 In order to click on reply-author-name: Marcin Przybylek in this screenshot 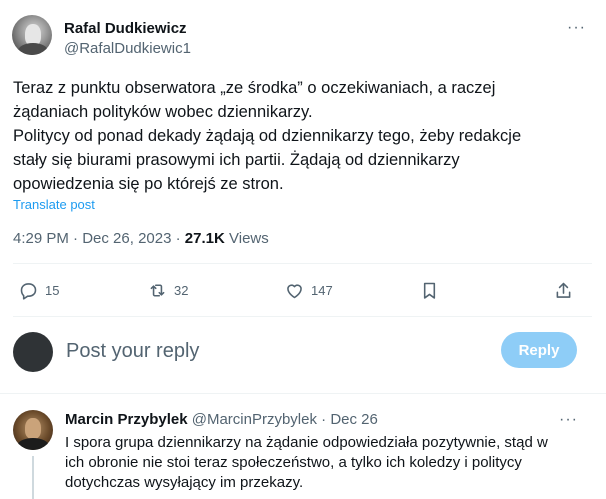, I will do `click(126, 419)`.